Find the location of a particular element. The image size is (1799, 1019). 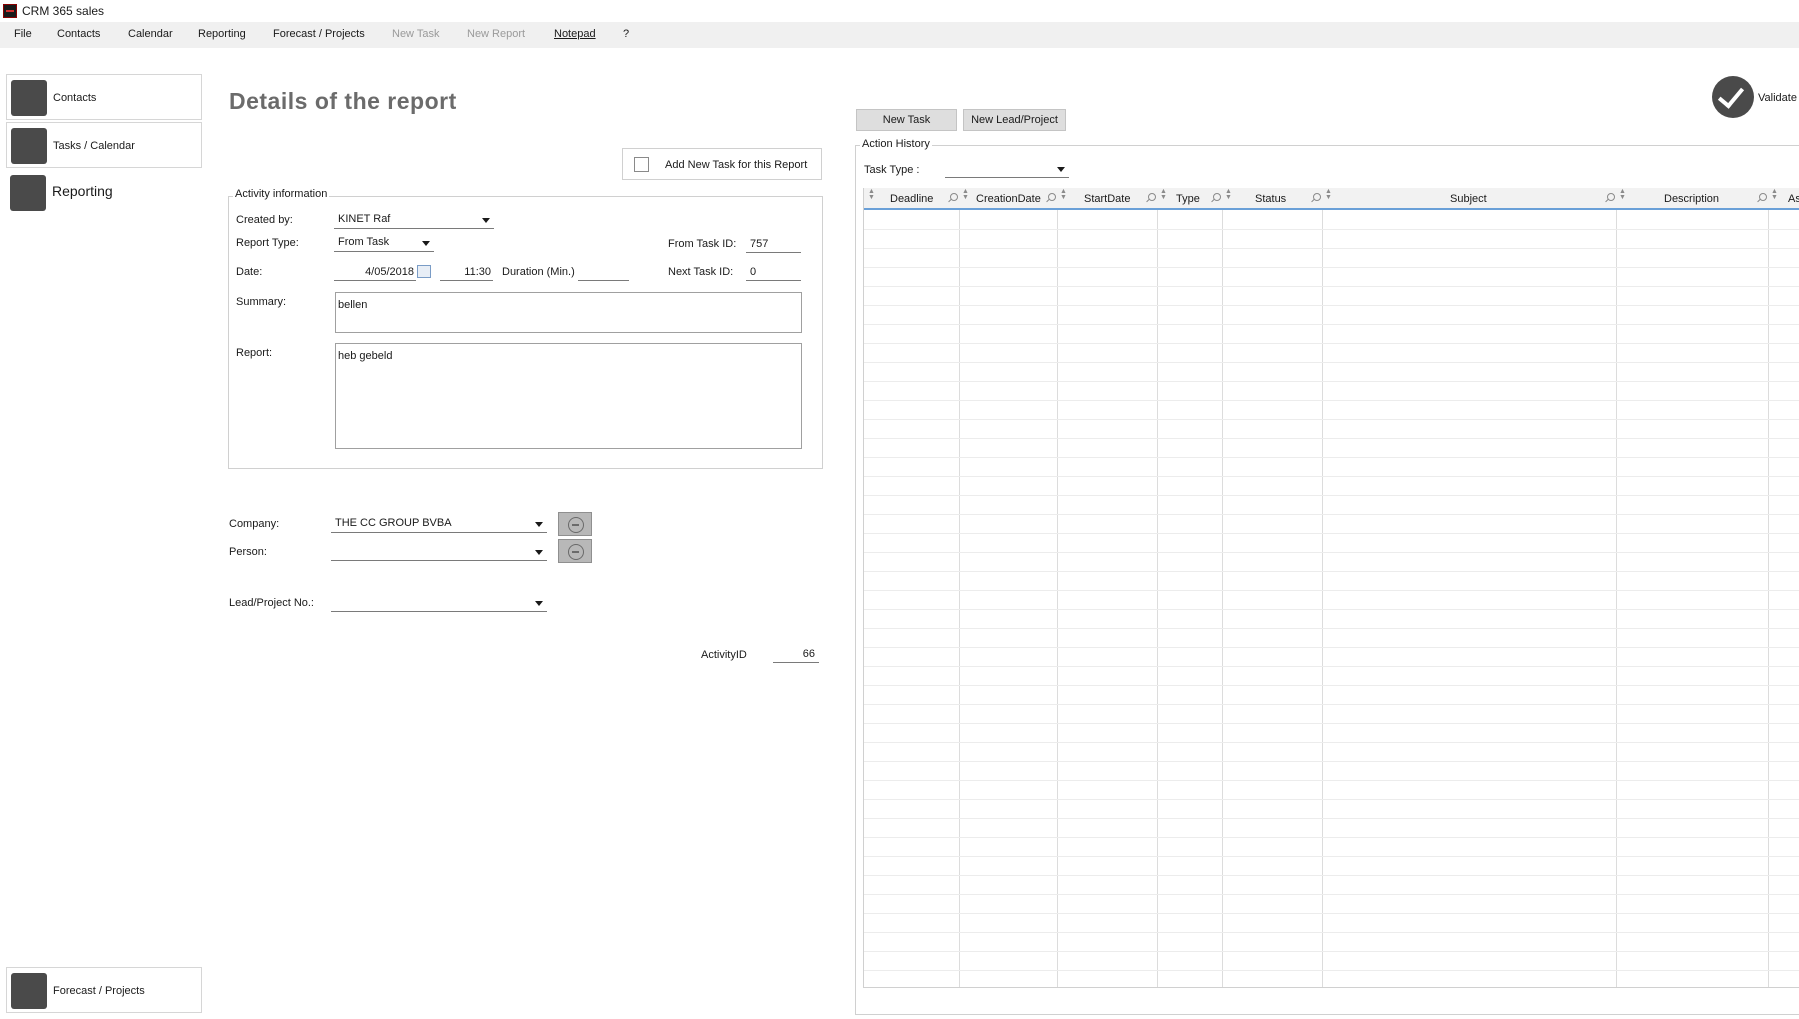

time-field: 11:30 is located at coordinates (466, 272).